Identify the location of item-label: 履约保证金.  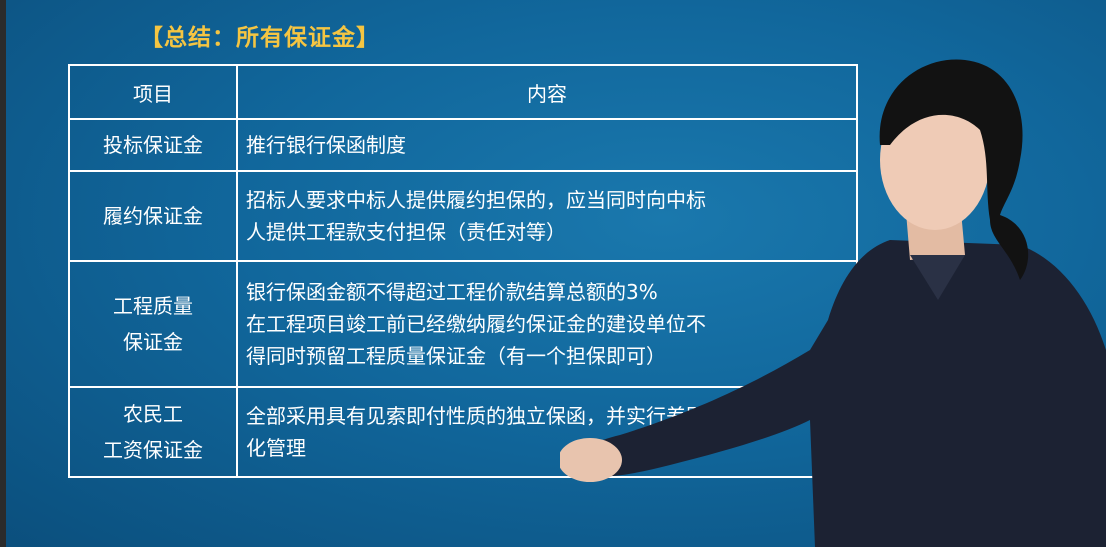
(153, 216).